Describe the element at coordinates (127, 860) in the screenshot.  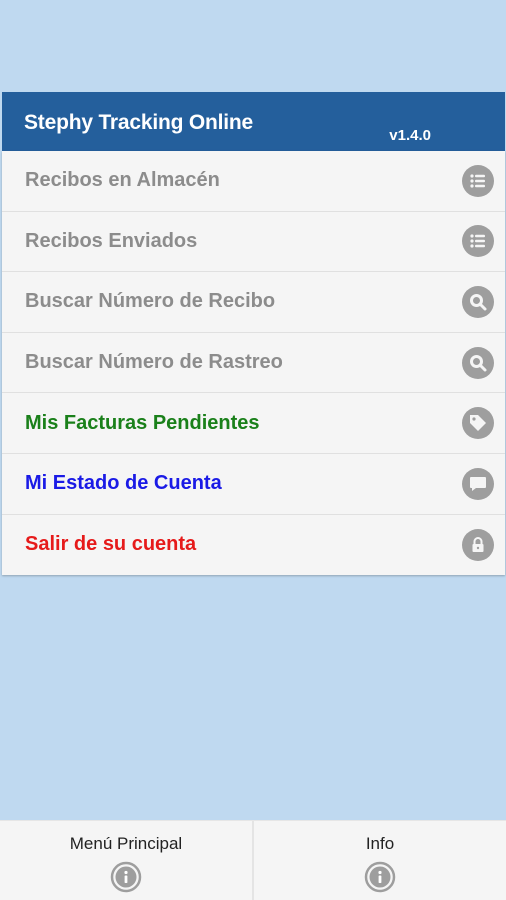
I see `tab-menu-principal: Menú Principal` at that location.